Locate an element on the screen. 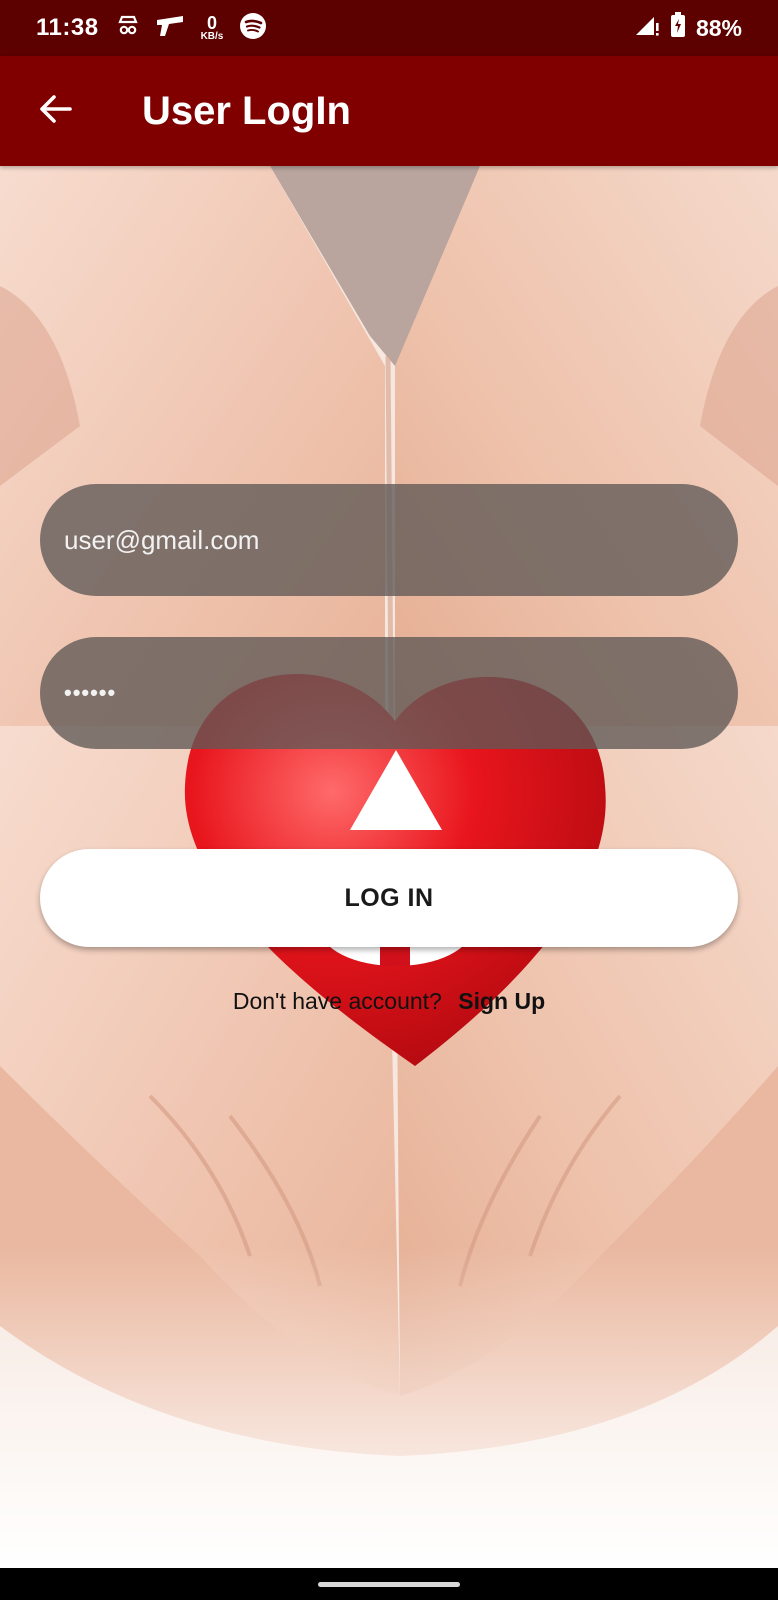 The image size is (778, 1600). navigation-bar is located at coordinates (389, 1584).